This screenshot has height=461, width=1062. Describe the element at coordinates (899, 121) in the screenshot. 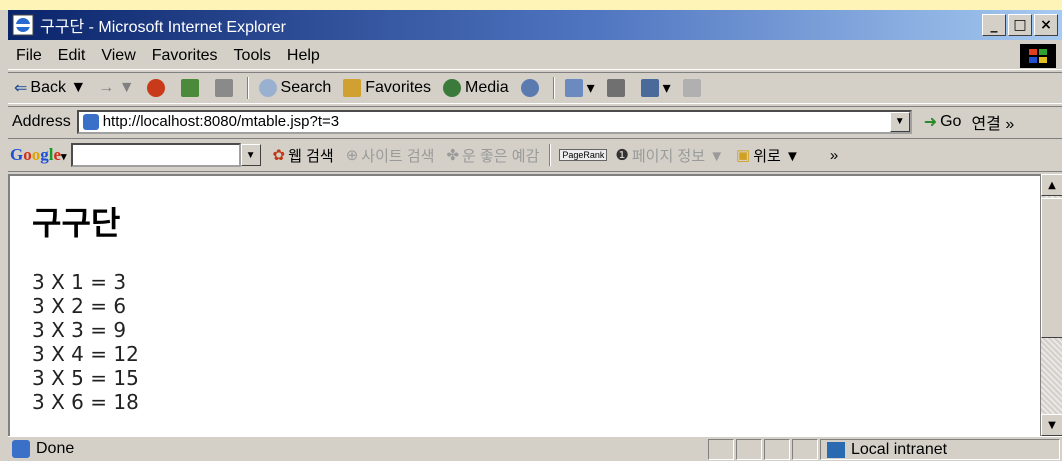

I see `address-dropdown-button: ▼` at that location.